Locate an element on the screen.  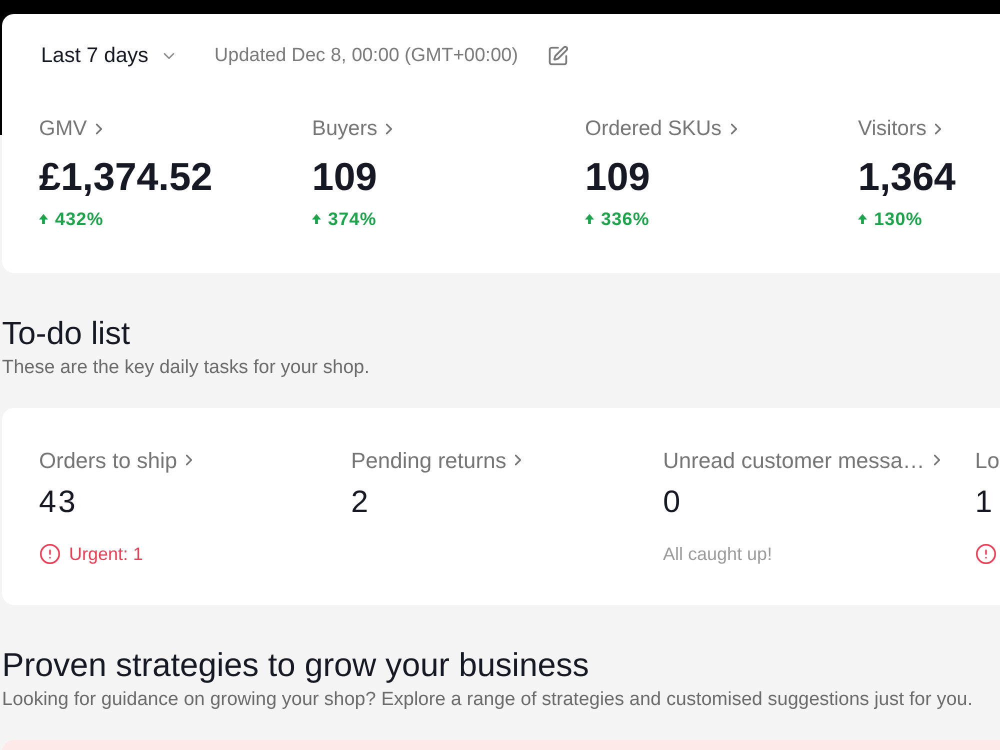
section-heading: Proven strategies to grow your business is located at coordinates (295, 665).